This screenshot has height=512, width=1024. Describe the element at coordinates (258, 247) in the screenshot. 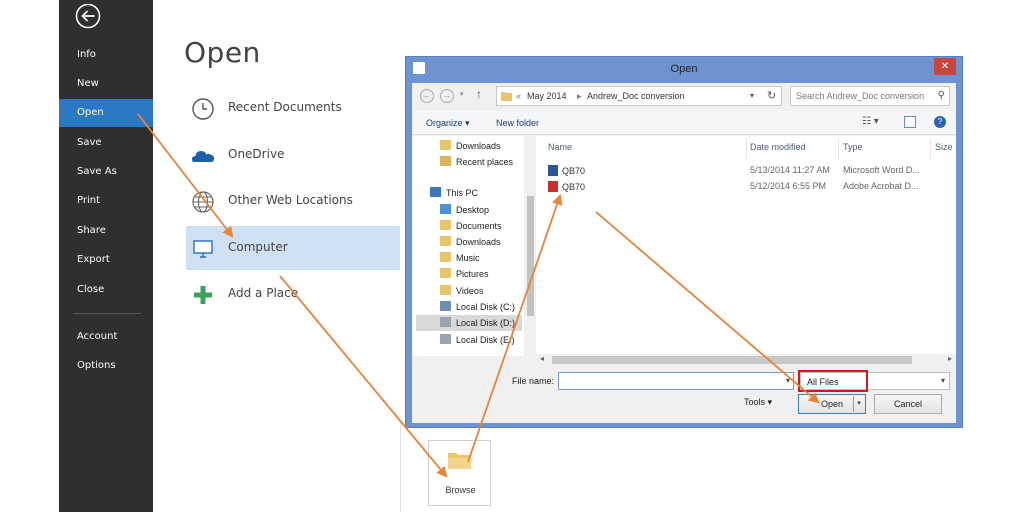

I see `place-label: Computer` at that location.